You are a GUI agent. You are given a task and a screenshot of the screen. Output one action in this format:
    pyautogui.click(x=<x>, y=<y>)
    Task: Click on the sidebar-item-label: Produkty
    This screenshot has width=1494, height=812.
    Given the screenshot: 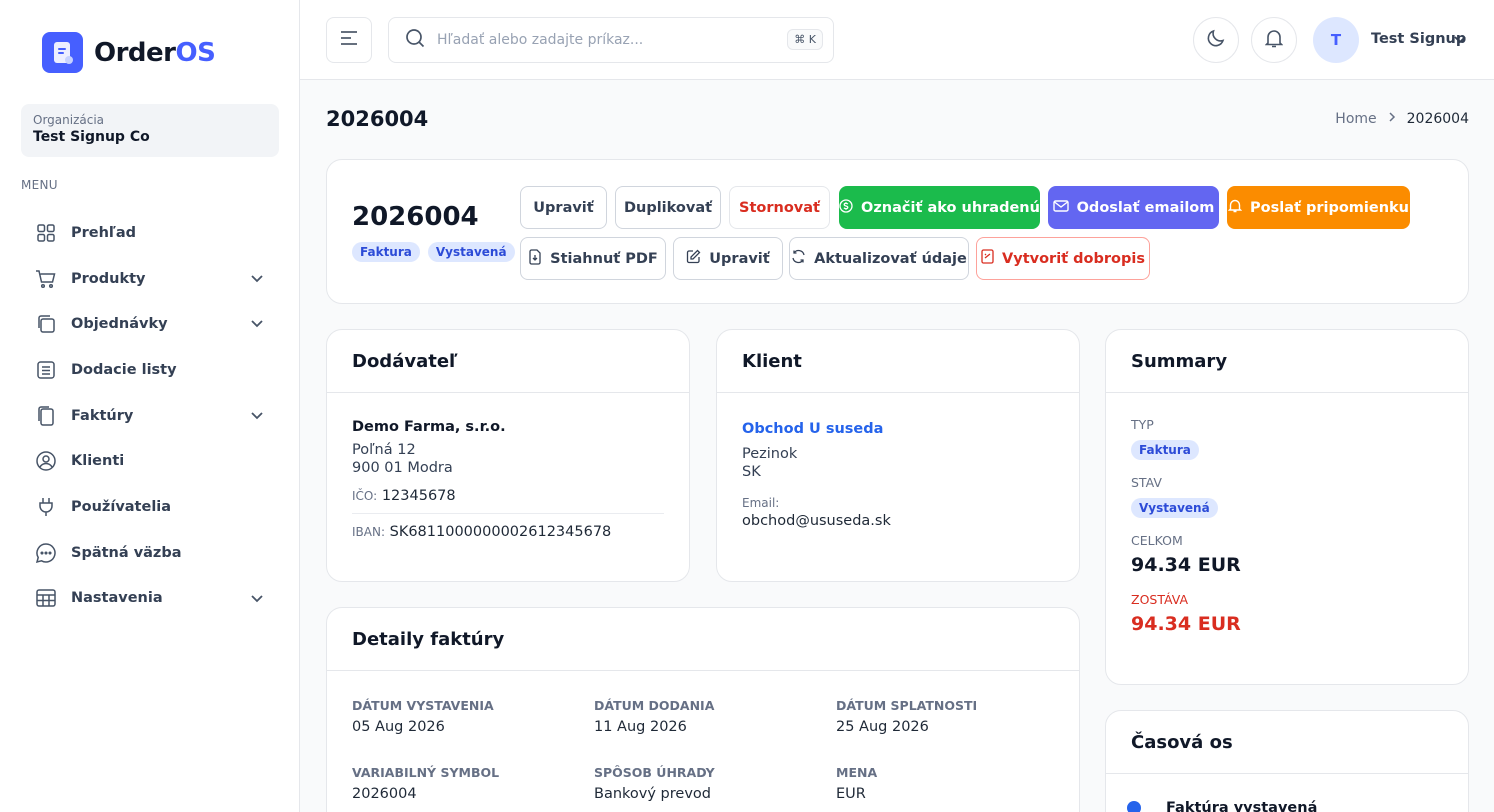 What is the action you would take?
    pyautogui.click(x=108, y=278)
    